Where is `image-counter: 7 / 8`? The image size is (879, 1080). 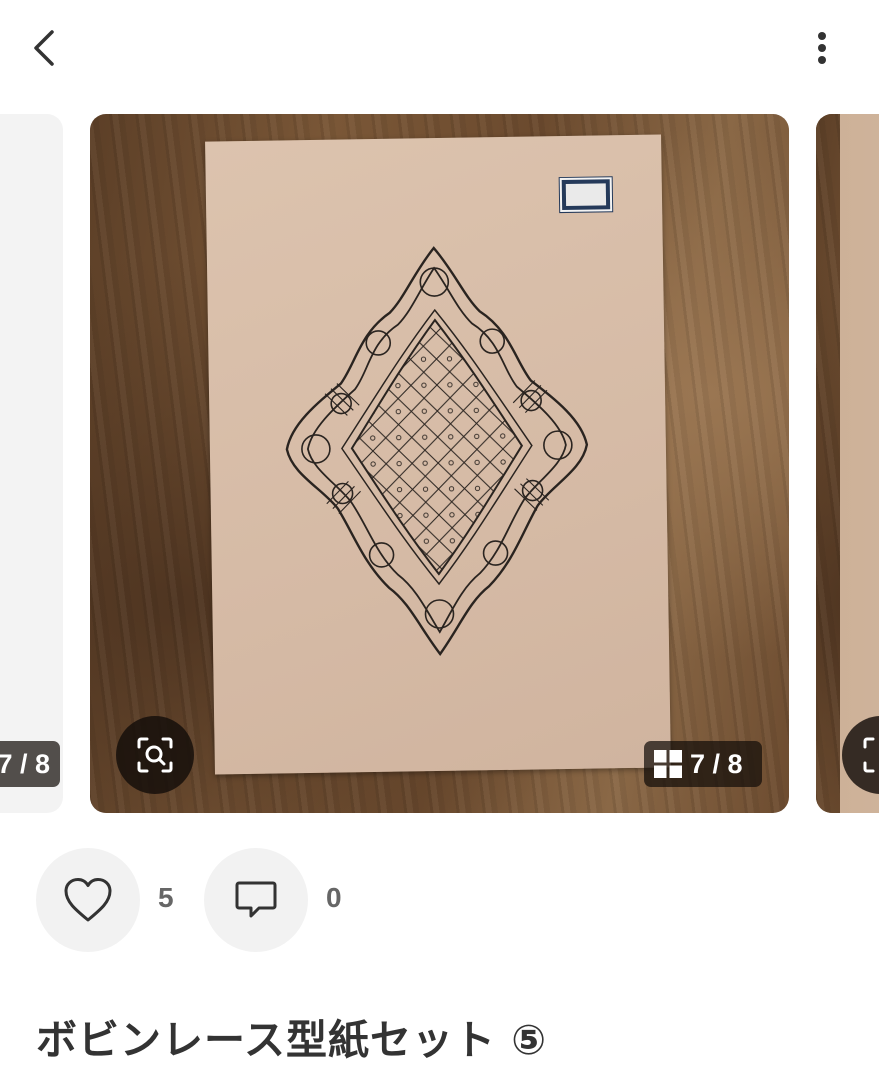 image-counter: 7 / 8 is located at coordinates (703, 764).